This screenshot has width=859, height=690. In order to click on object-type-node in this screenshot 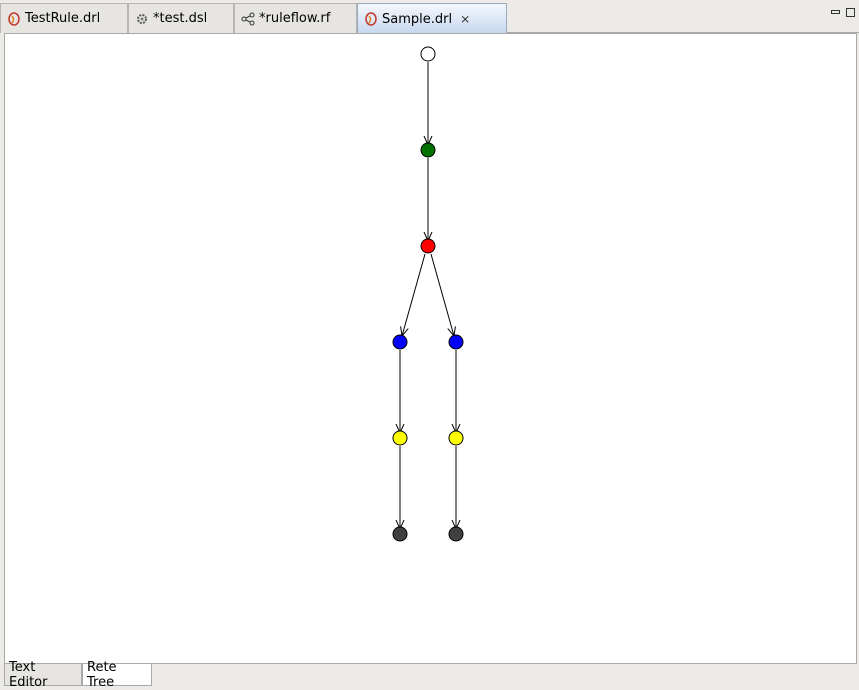, I will do `click(428, 150)`.